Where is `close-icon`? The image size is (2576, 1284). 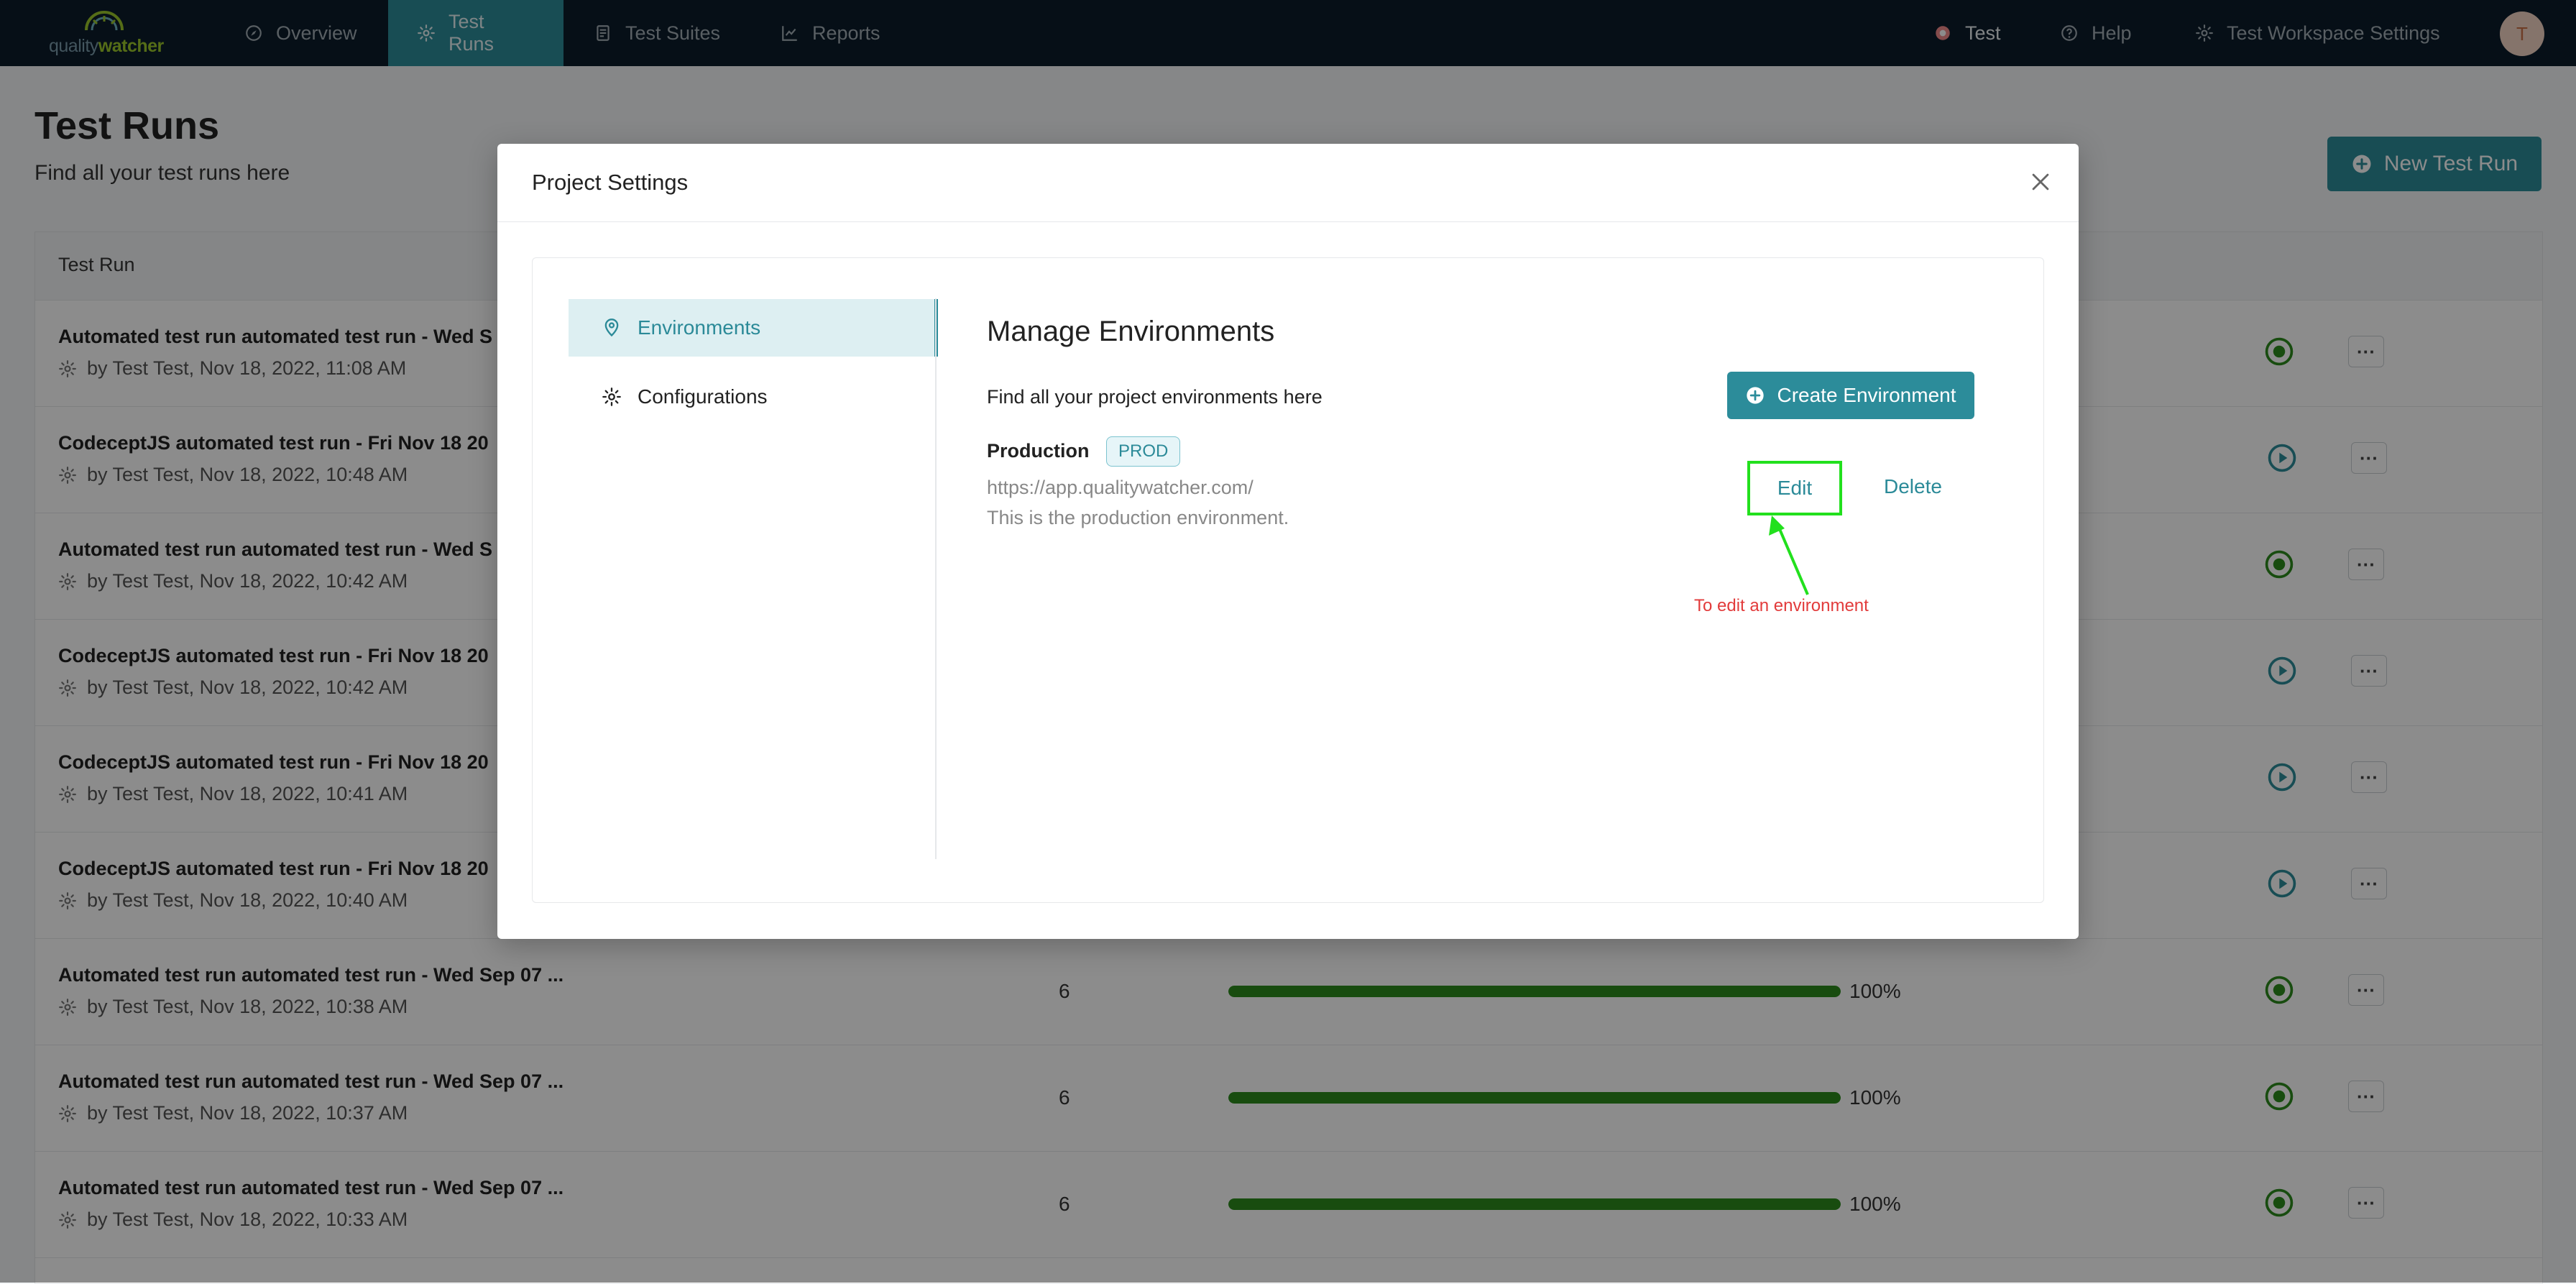 close-icon is located at coordinates (2040, 182).